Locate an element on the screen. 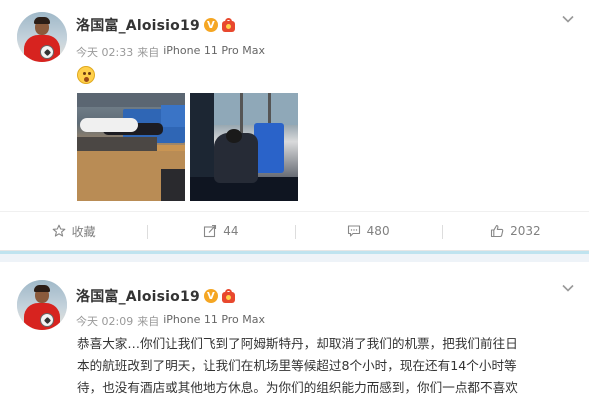 This screenshot has width=589, height=402. like-button: 2032 is located at coordinates (515, 231).